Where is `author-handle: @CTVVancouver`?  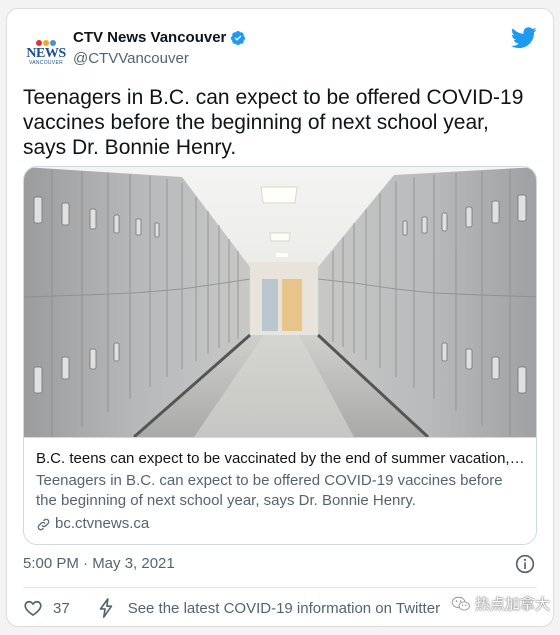 author-handle: @CTVVancouver is located at coordinates (159, 58).